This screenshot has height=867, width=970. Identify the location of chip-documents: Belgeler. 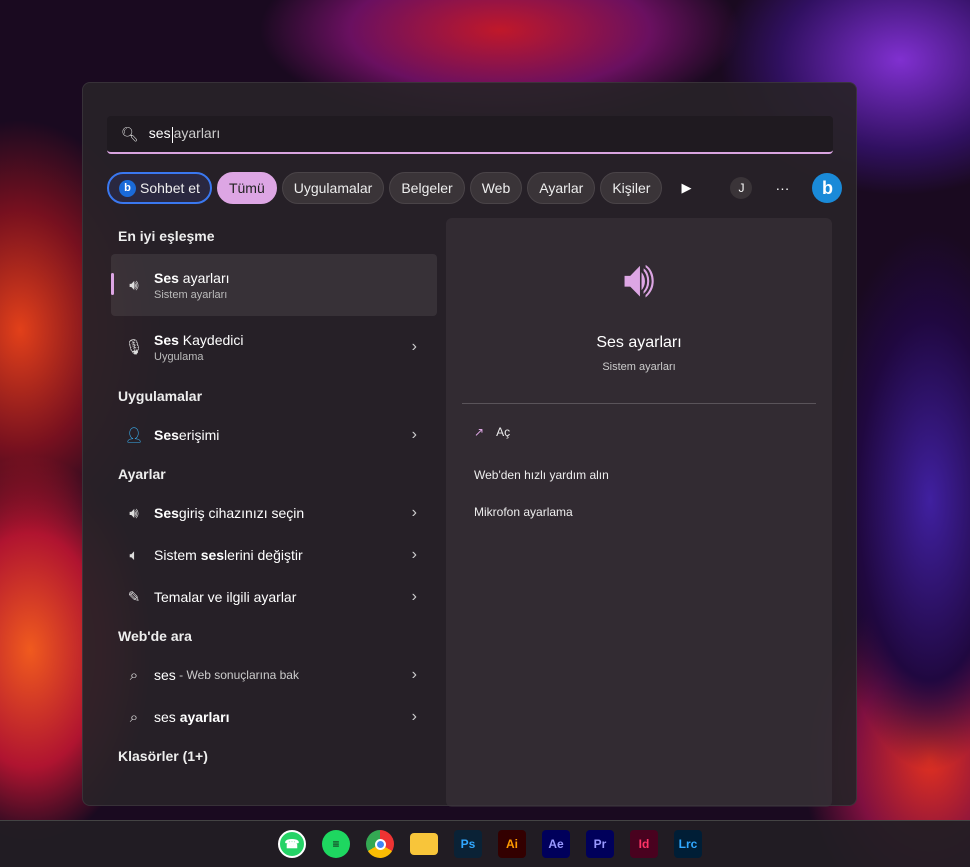
(427, 188).